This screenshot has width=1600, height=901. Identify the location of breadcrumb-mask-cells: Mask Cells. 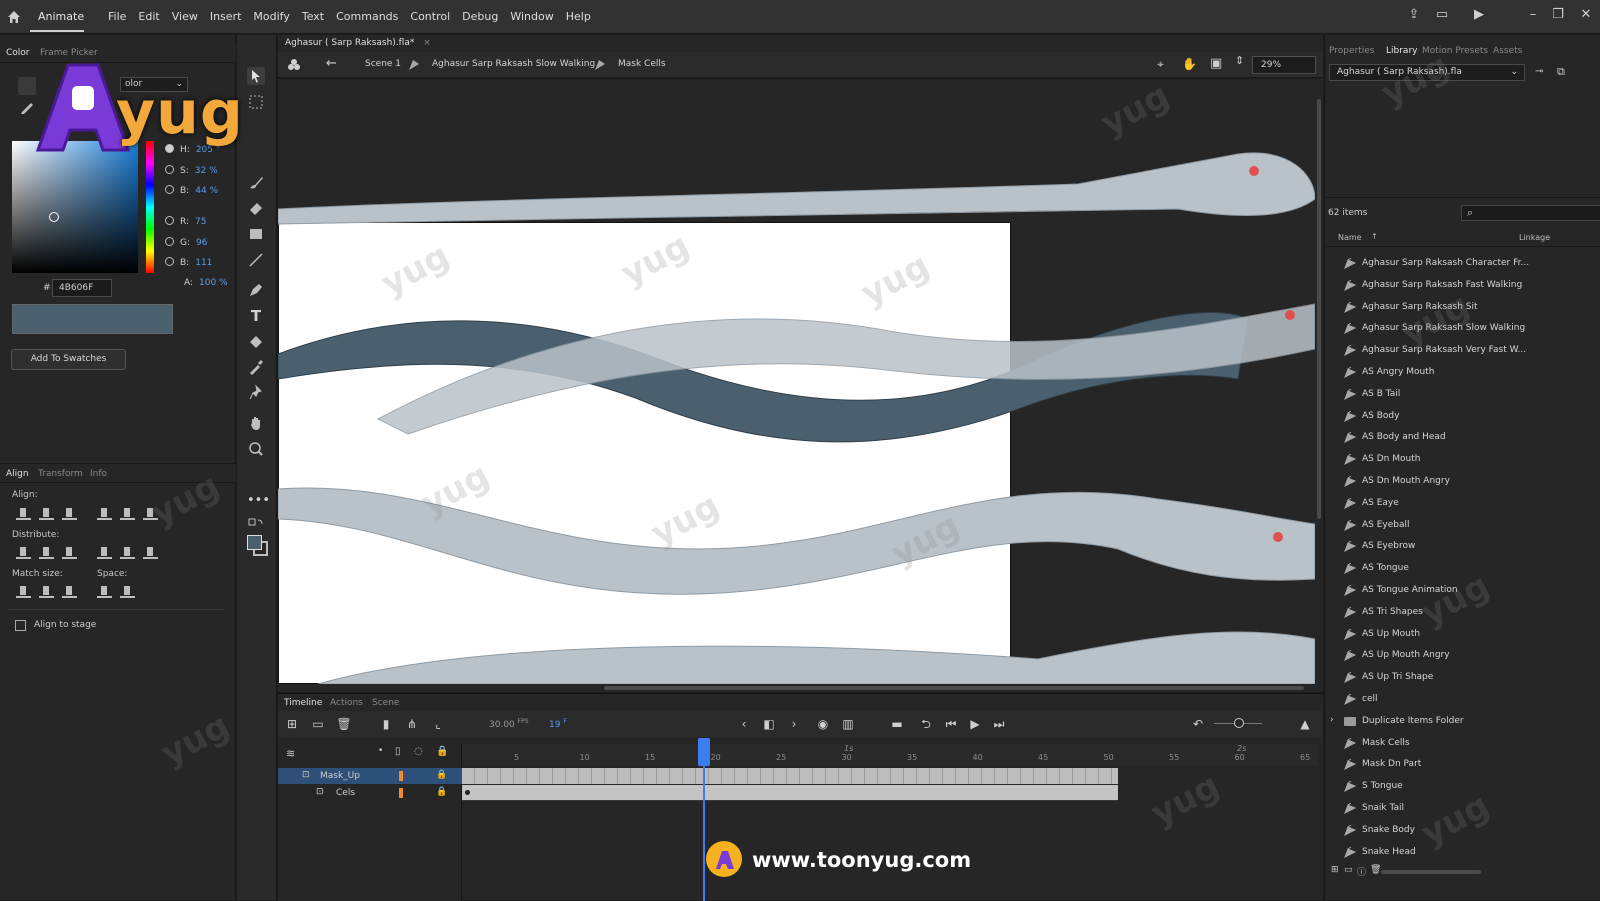
(642, 64).